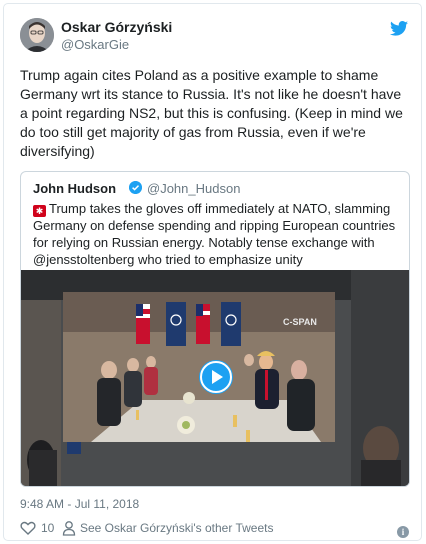 The height and width of the screenshot is (544, 426). Describe the element at coordinates (399, 28) in the screenshot. I see `twitter-bird-icon` at that location.